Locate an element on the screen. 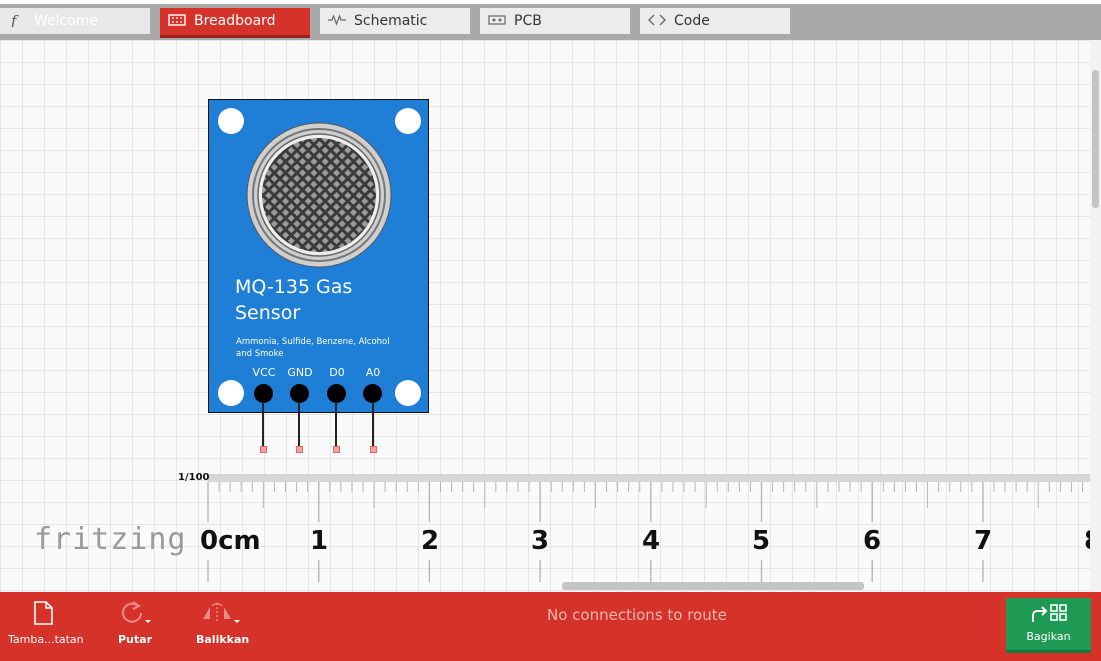 Image resolution: width=1101 pixels, height=661 pixels. ruler-label-7: 7 is located at coordinates (983, 541).